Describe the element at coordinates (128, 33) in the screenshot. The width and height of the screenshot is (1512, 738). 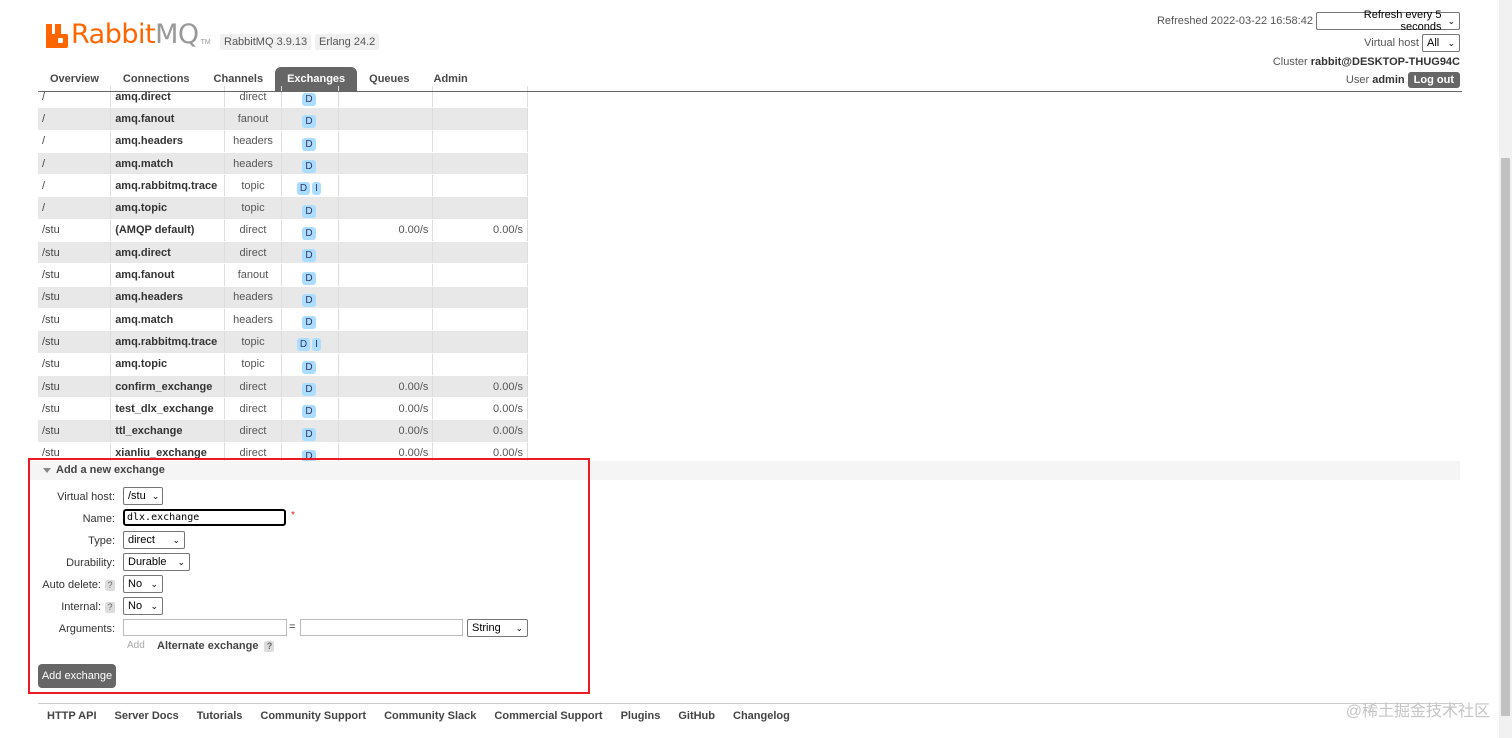
I see `rabbitmq-logo: RabbitMQ TM` at that location.